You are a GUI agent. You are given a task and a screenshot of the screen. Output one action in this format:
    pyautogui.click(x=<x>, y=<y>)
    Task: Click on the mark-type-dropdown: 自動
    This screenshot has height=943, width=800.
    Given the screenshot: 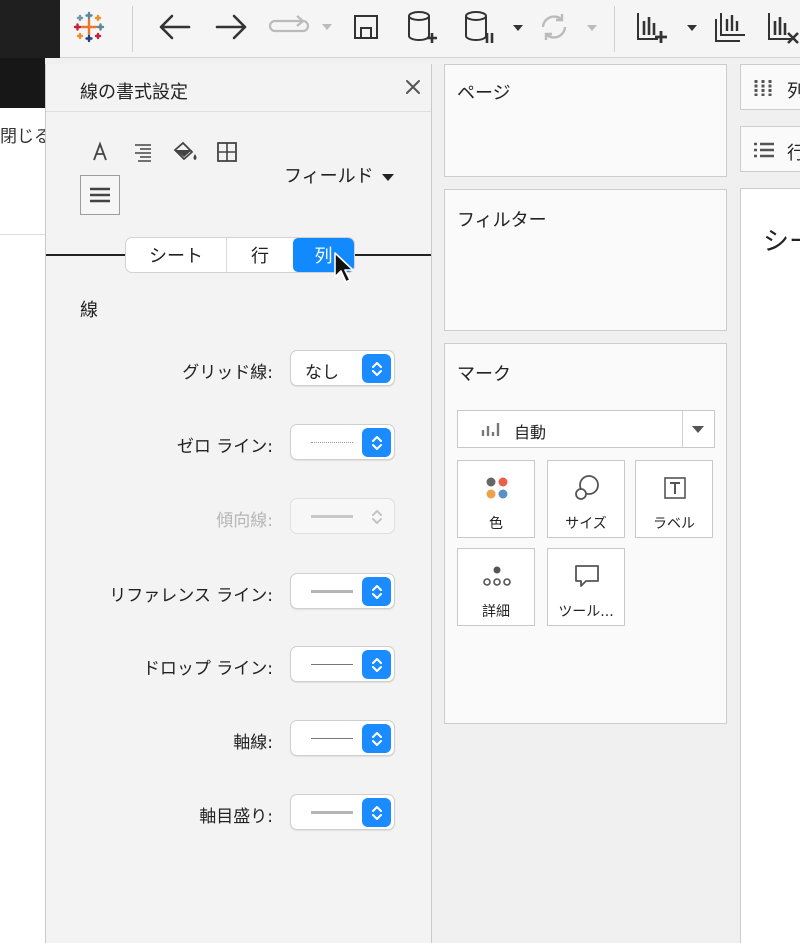 What is the action you would take?
    pyautogui.click(x=586, y=429)
    